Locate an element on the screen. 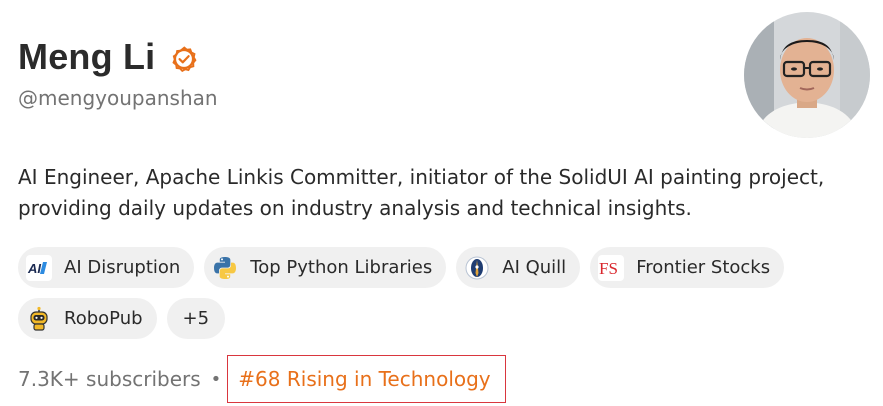 This screenshot has width=883, height=406. publication-label: AI Disruption is located at coordinates (122, 267).